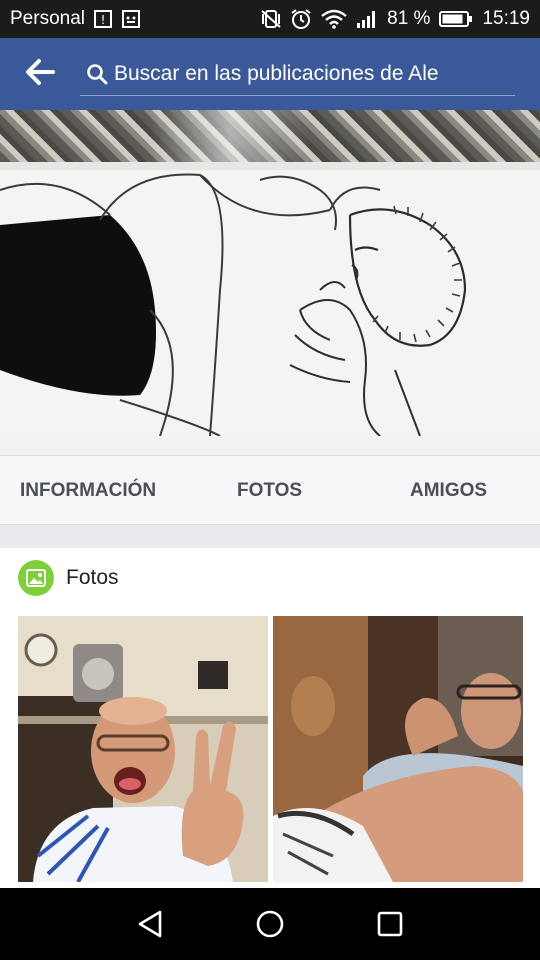 The image size is (540, 960). I want to click on back-button, so click(40, 74).